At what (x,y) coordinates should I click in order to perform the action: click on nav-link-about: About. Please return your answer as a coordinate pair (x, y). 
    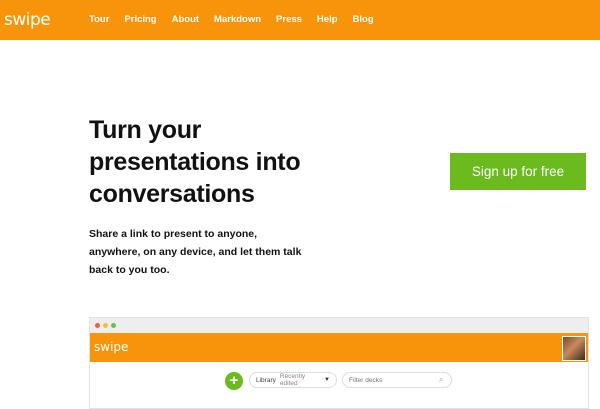
    Looking at the image, I should click on (185, 19).